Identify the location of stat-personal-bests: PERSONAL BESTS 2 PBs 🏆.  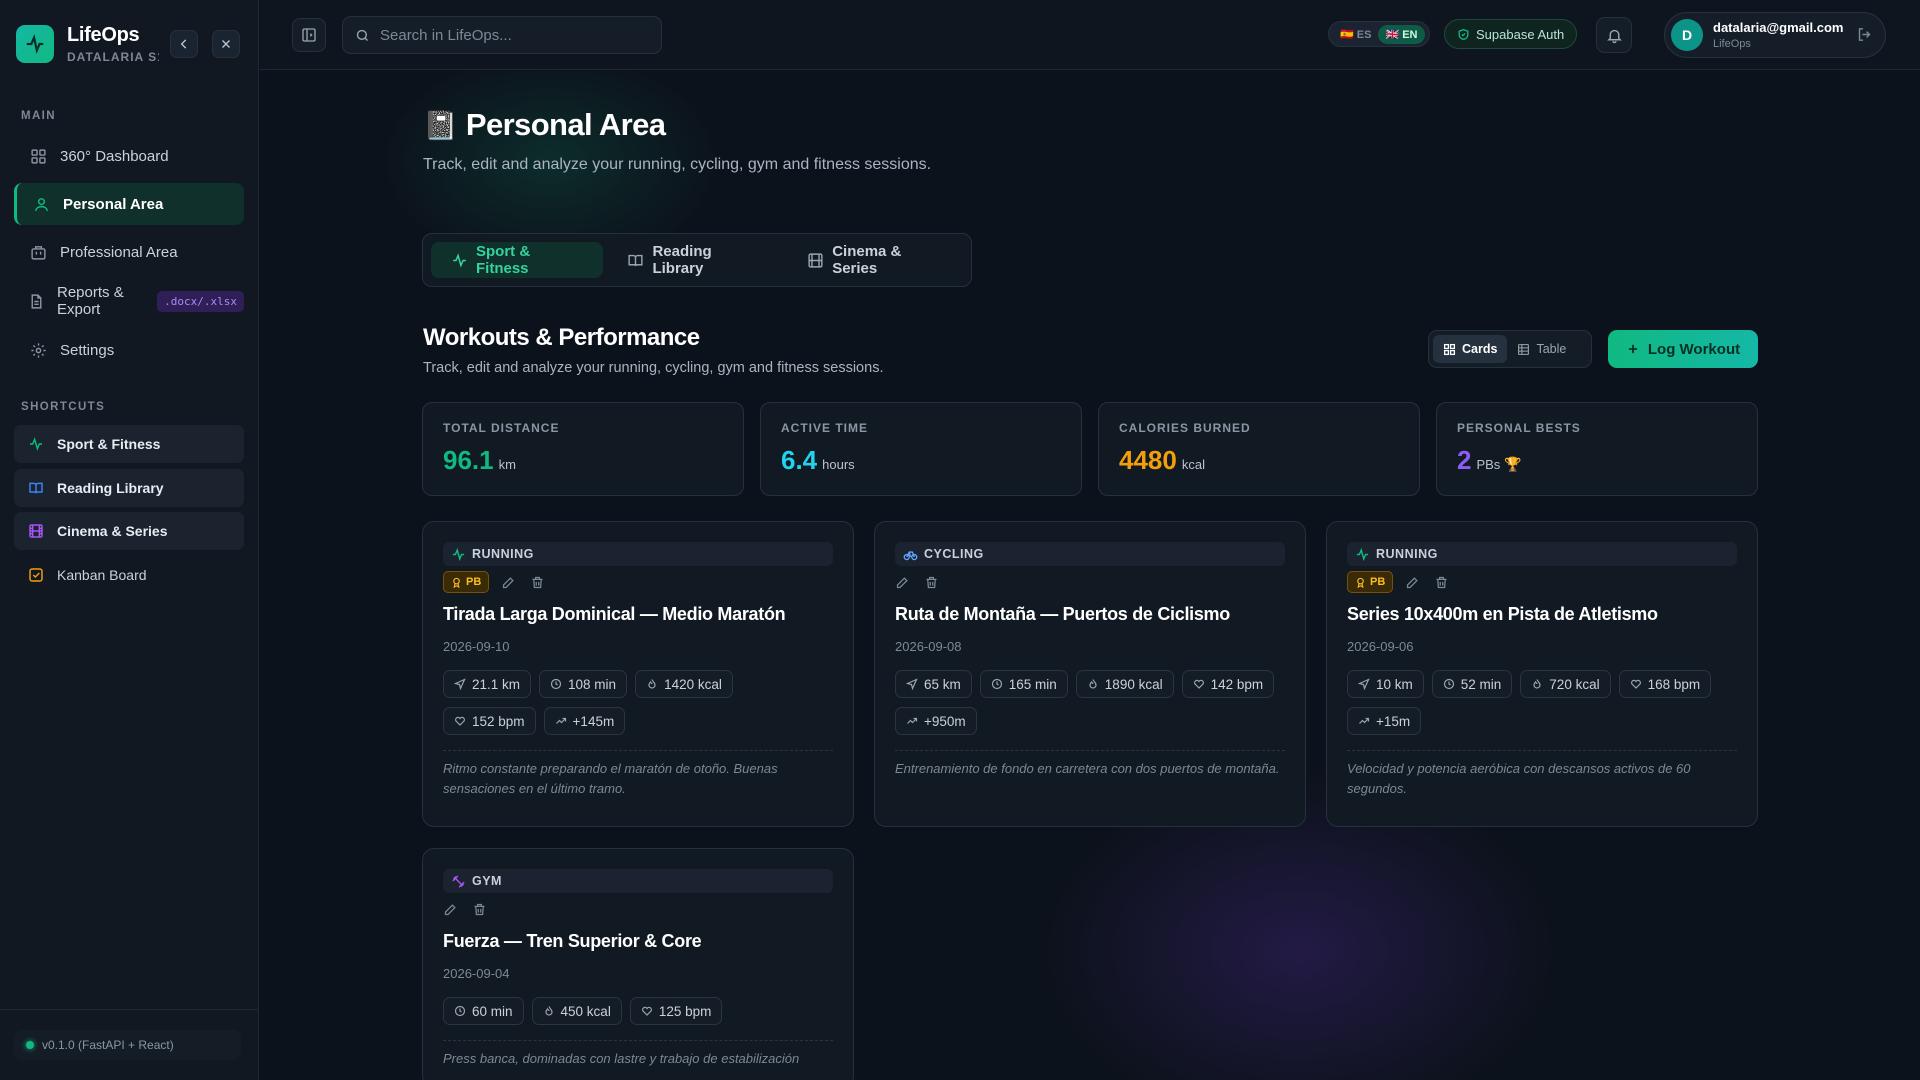
(1597, 449).